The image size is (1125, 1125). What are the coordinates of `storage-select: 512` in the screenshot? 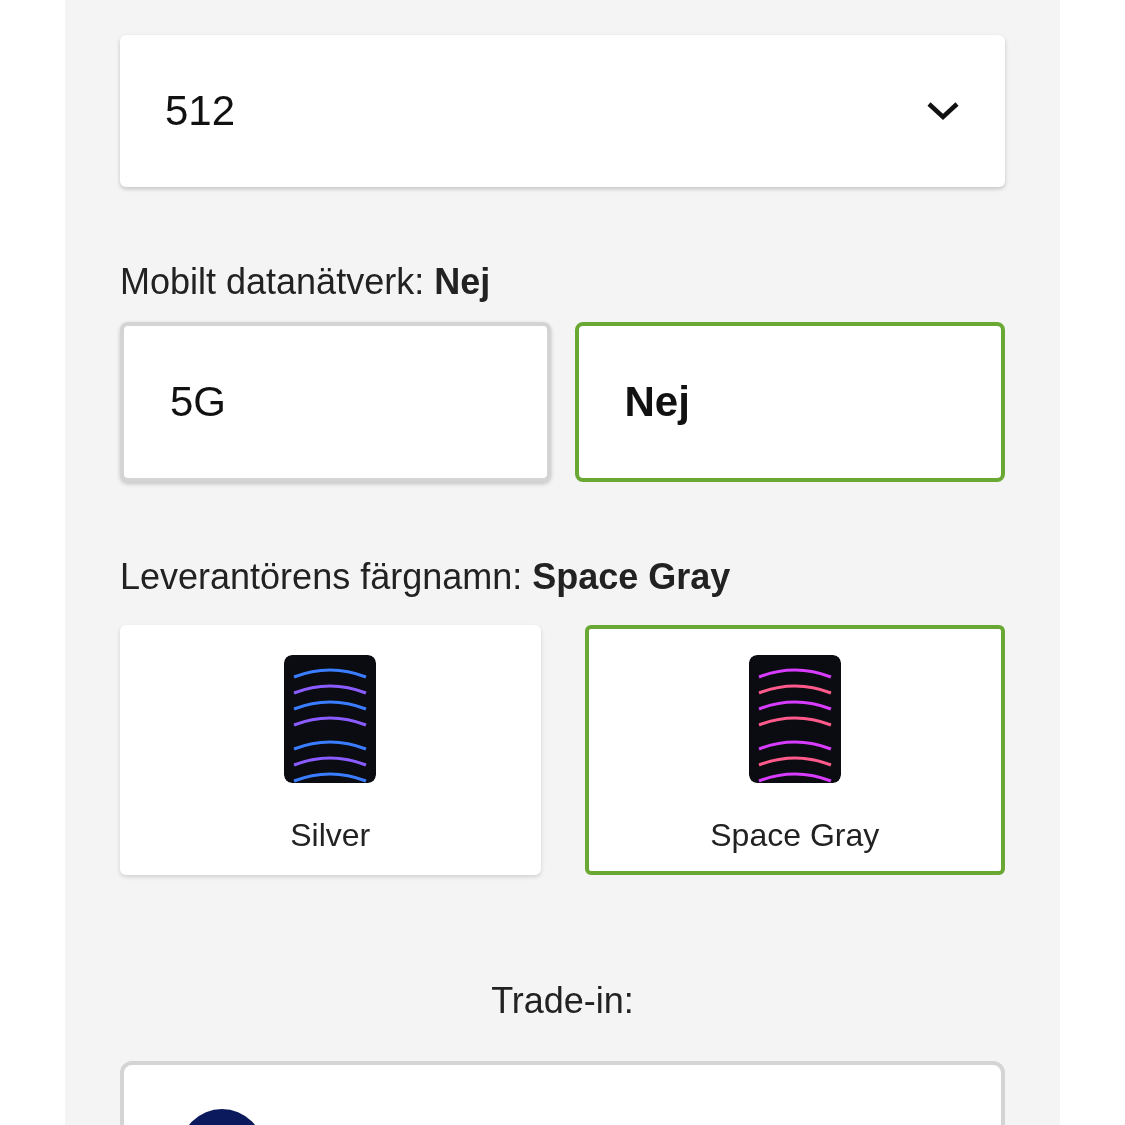 It's located at (562, 111).